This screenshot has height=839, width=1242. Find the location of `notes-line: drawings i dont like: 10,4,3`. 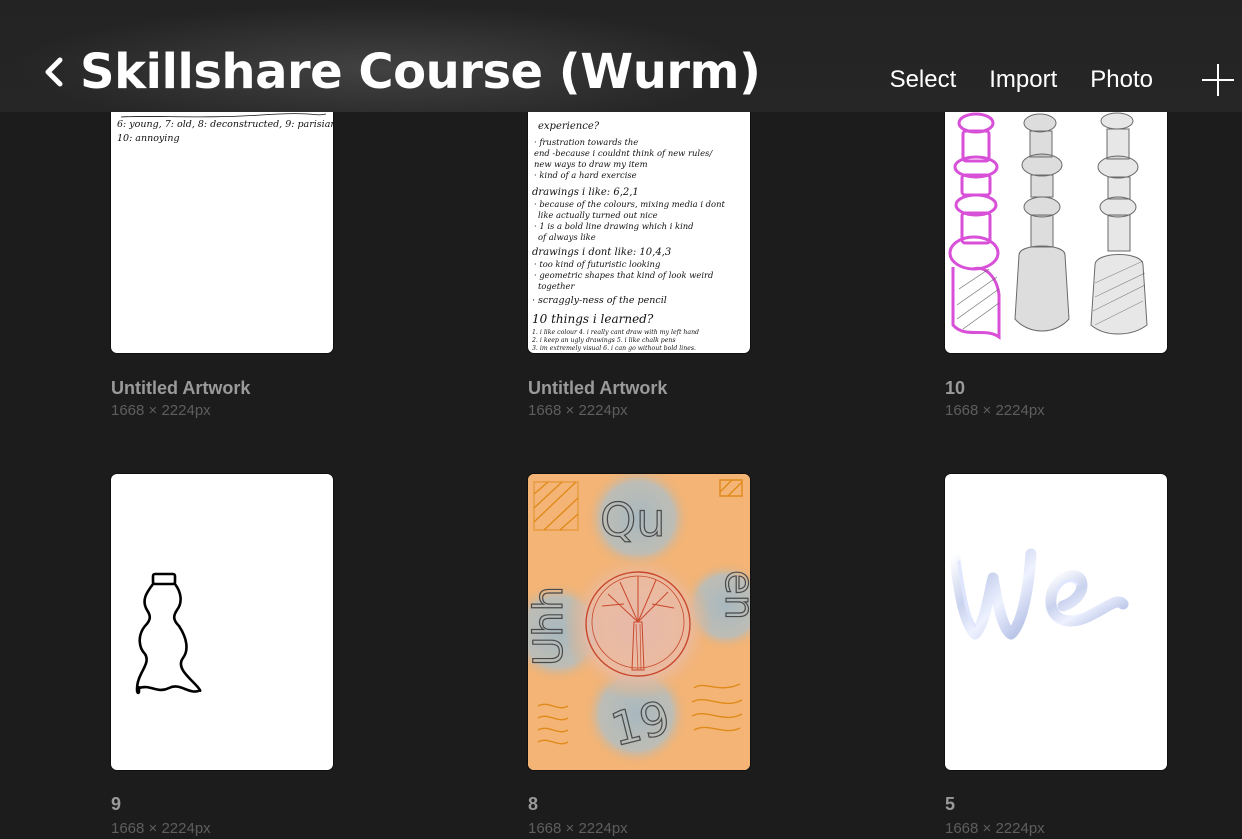

notes-line: drawings i dont like: 10,4,3 is located at coordinates (601, 252).